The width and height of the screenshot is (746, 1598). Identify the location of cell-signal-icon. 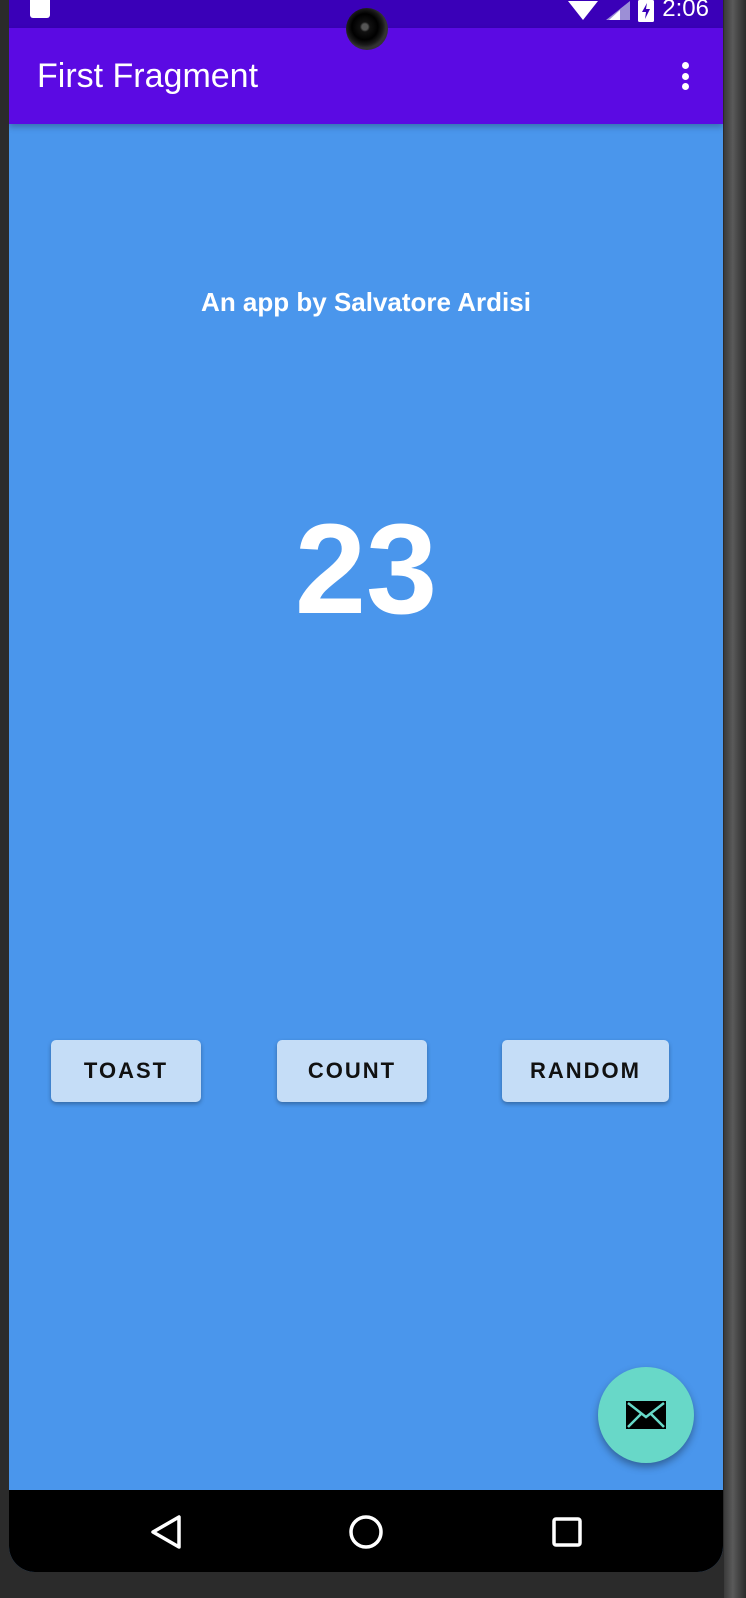
(618, 10).